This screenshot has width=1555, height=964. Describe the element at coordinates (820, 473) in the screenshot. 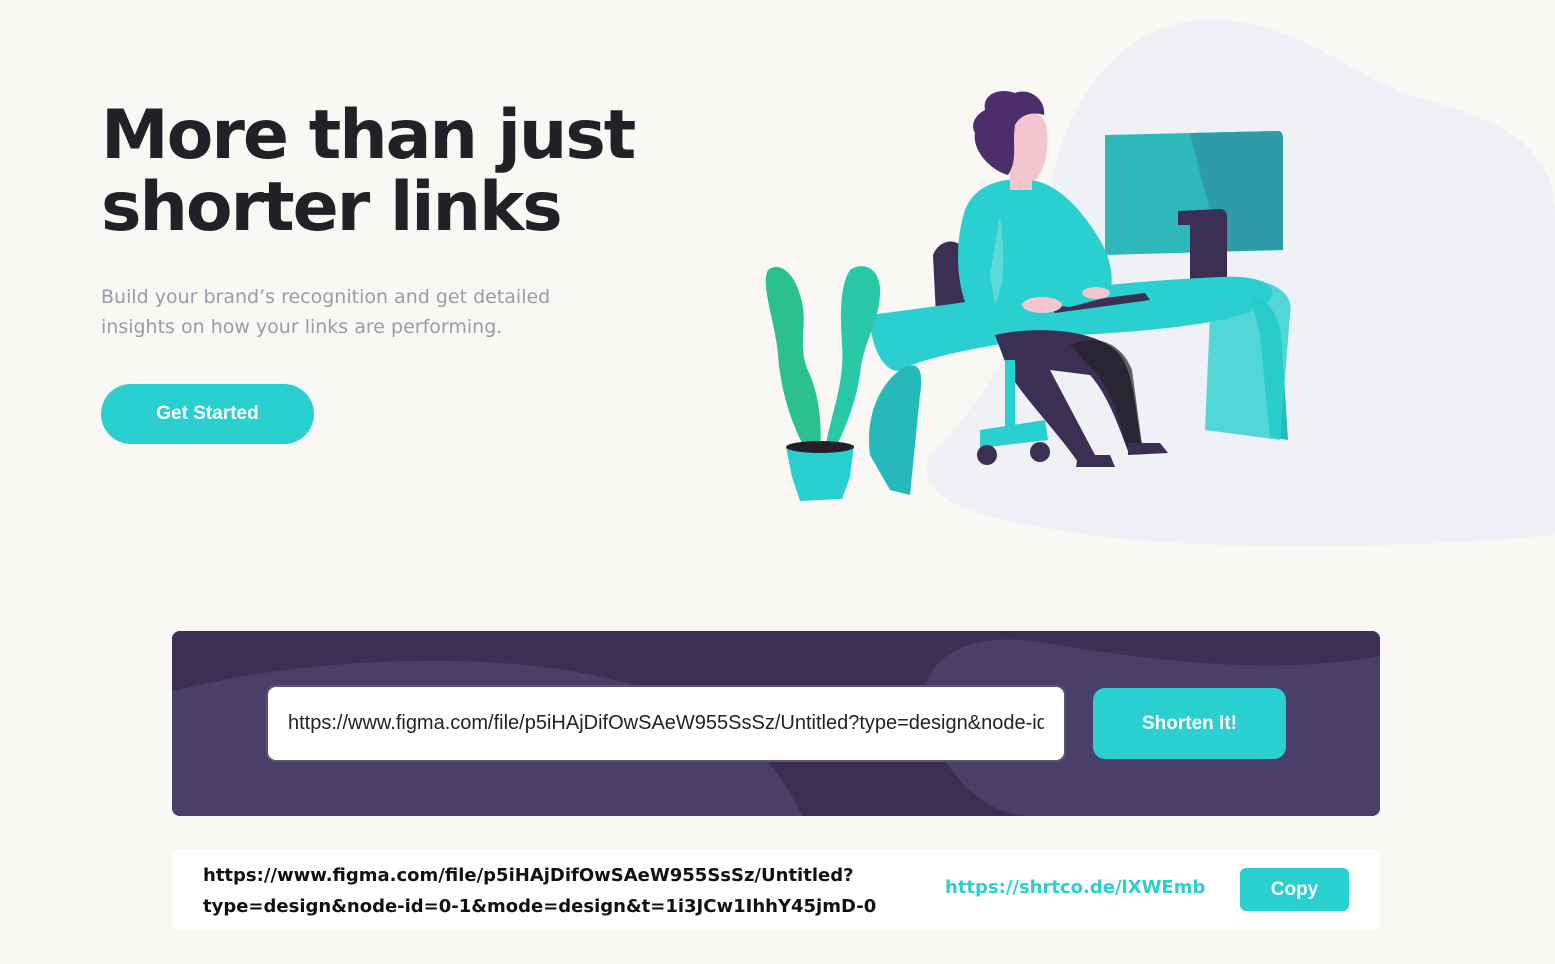

I see `plant-pot` at that location.